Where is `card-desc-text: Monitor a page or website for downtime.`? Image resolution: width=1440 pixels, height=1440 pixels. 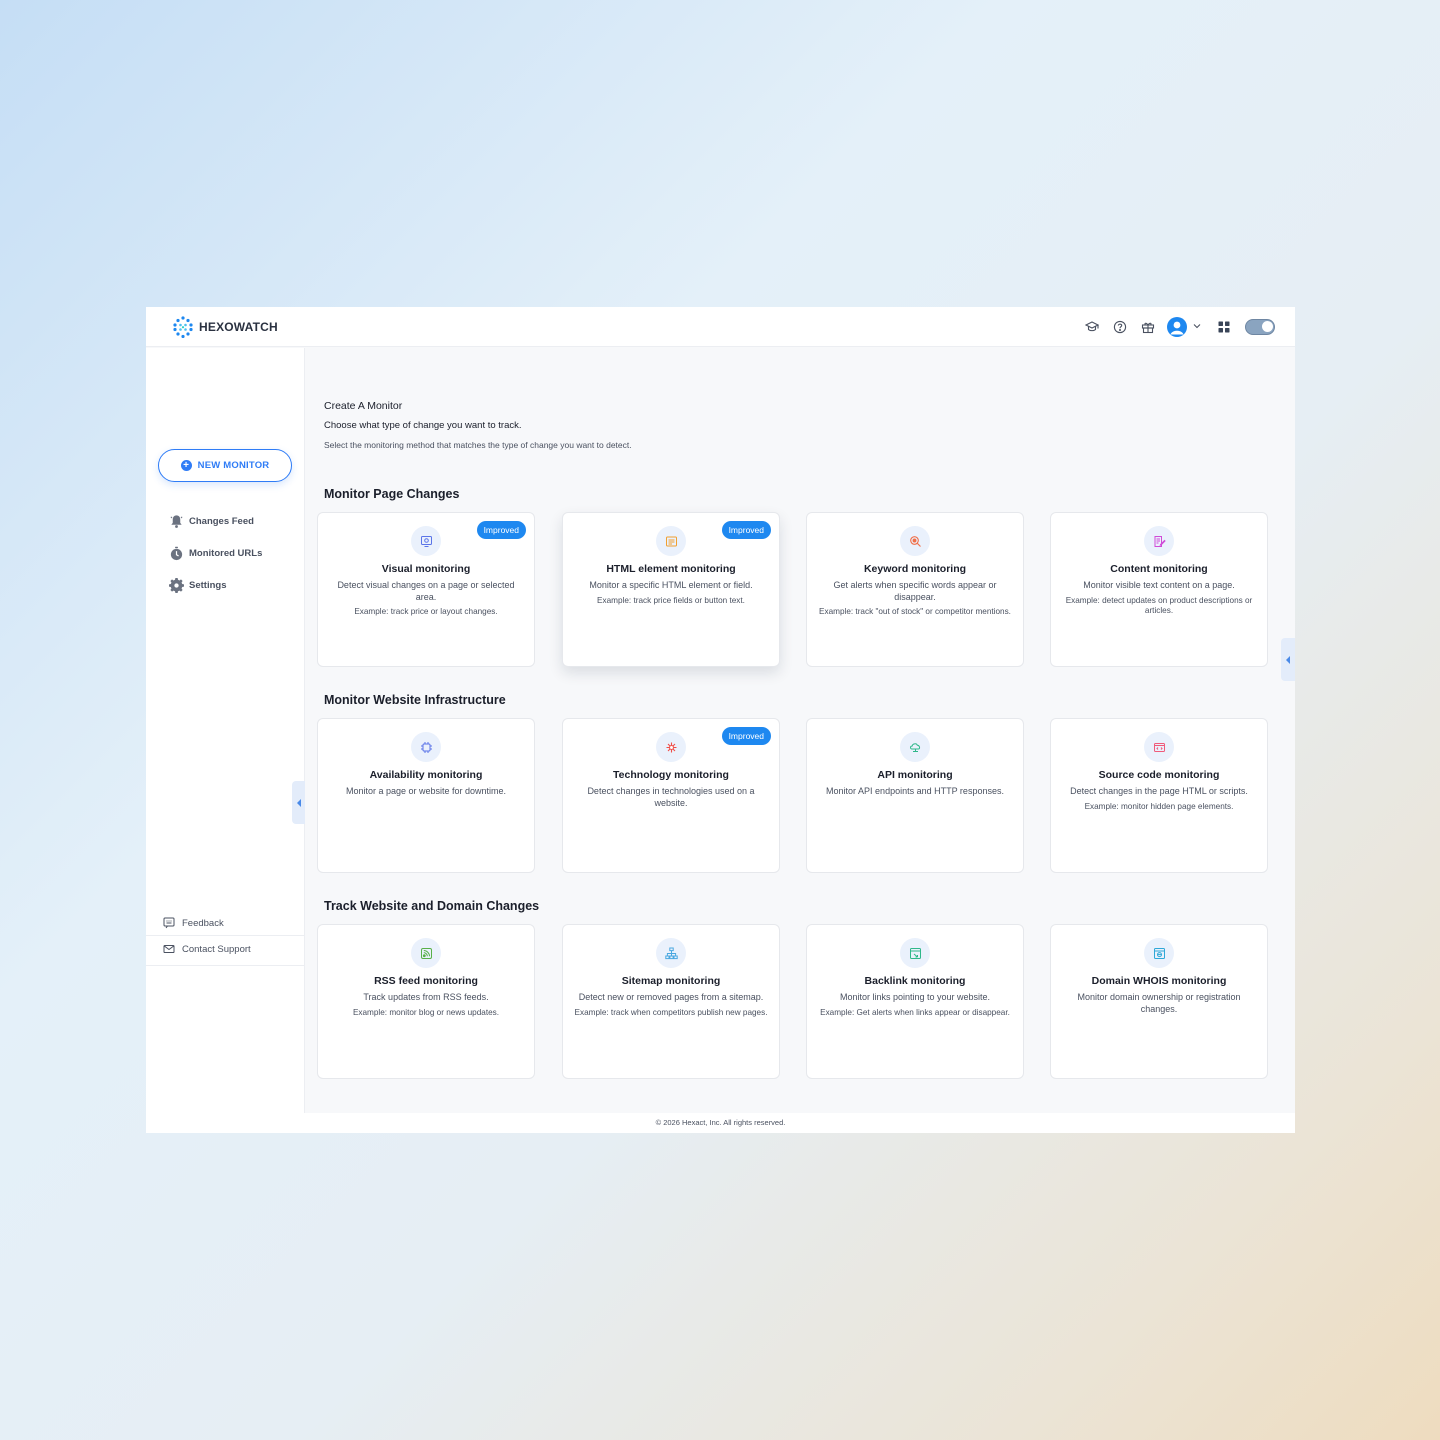
card-desc-text: Monitor a page or website for downtime. is located at coordinates (426, 791).